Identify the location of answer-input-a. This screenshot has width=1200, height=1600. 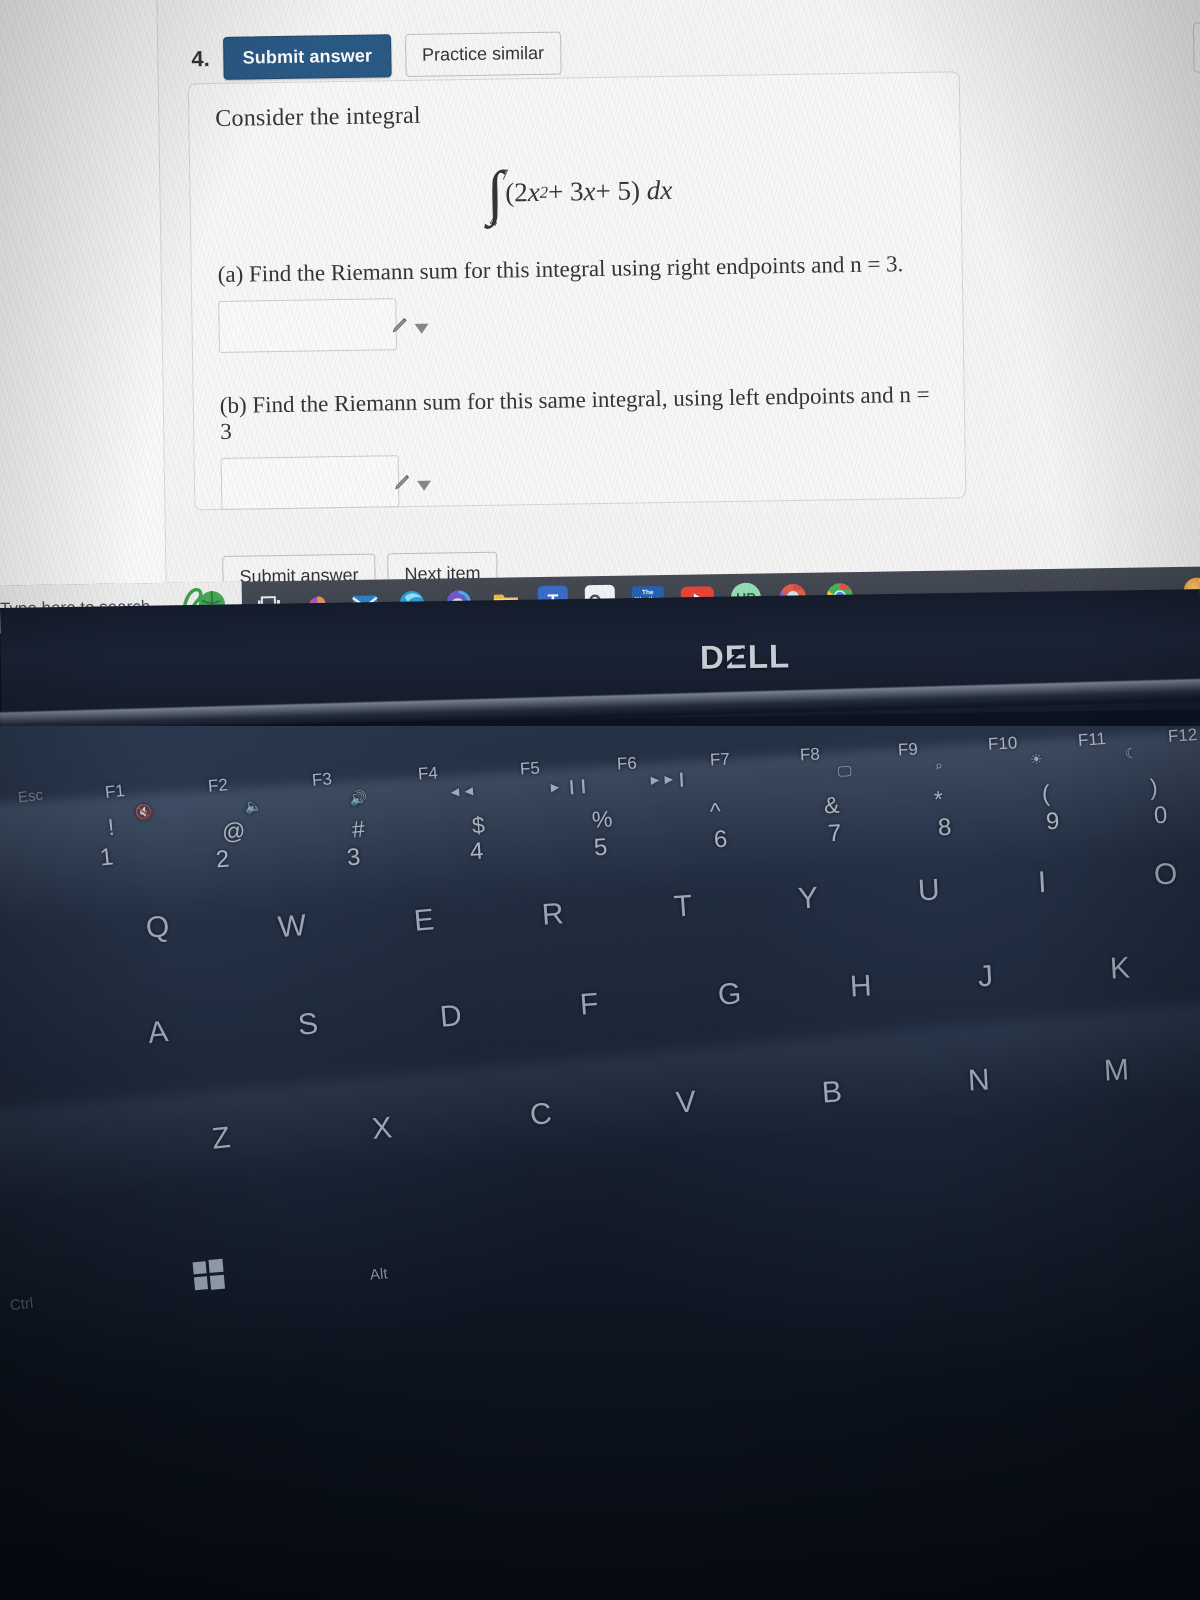
(323, 325).